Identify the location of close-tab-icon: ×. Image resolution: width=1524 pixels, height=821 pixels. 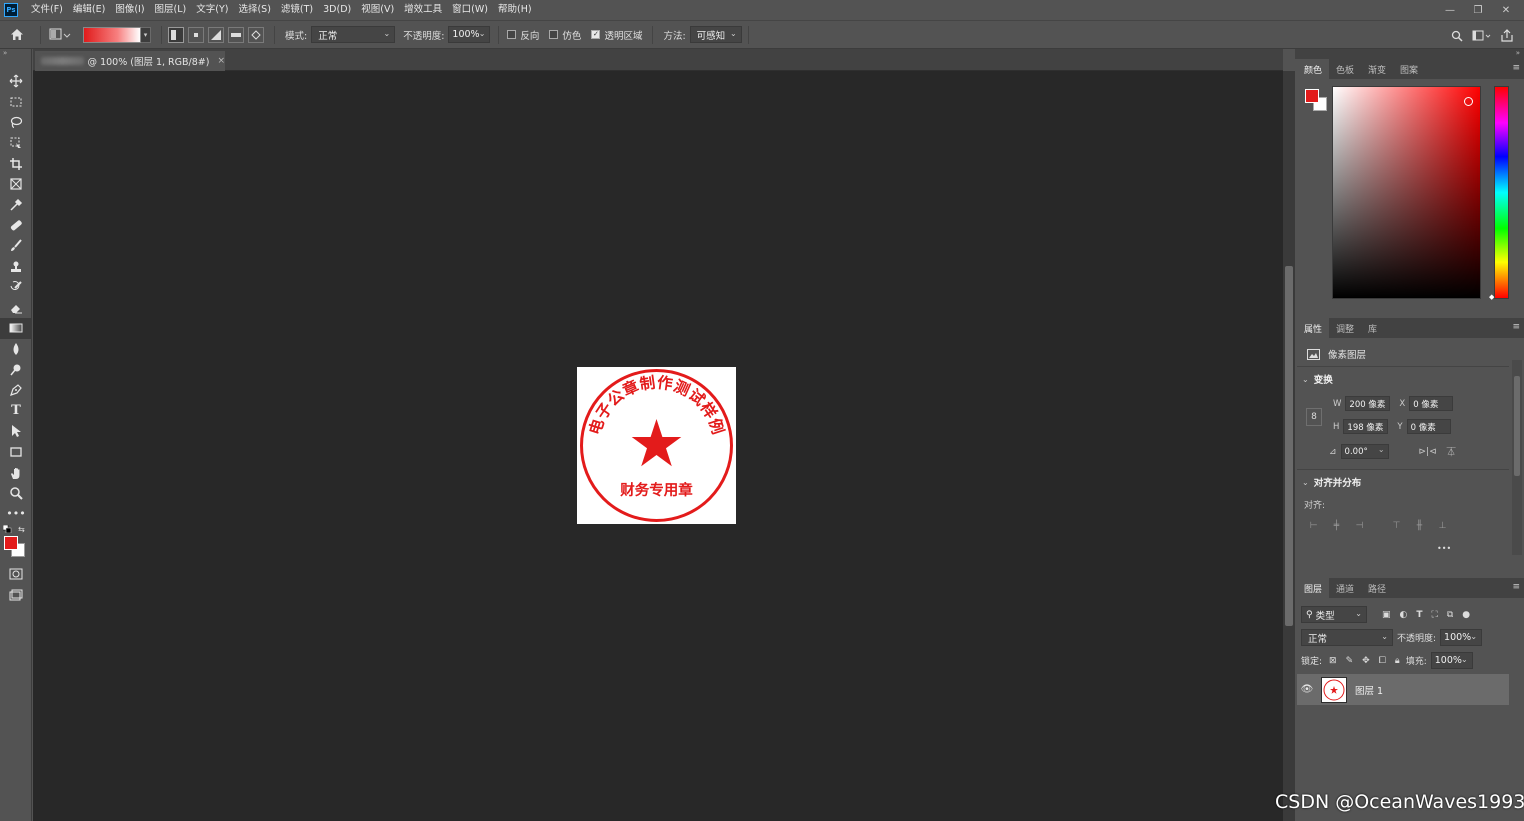
(221, 61).